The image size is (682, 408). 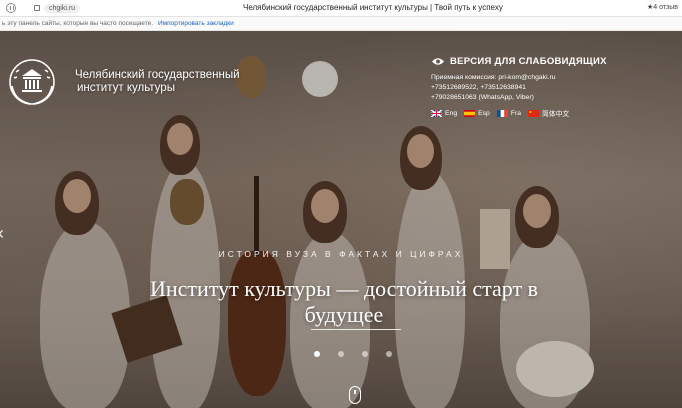 I want to click on language-switcher: Eng Esp Fra 简体中文, so click(x=519, y=113).